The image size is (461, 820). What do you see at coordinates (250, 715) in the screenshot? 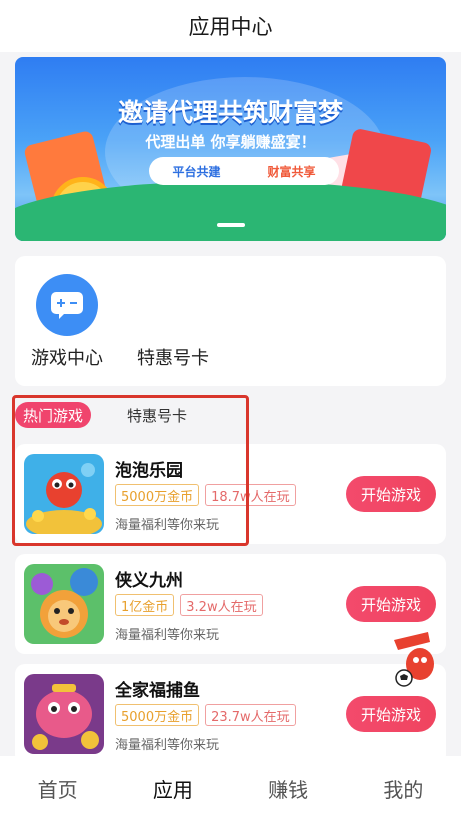
I see `players-tag: 23.7w人在玩` at bounding box center [250, 715].